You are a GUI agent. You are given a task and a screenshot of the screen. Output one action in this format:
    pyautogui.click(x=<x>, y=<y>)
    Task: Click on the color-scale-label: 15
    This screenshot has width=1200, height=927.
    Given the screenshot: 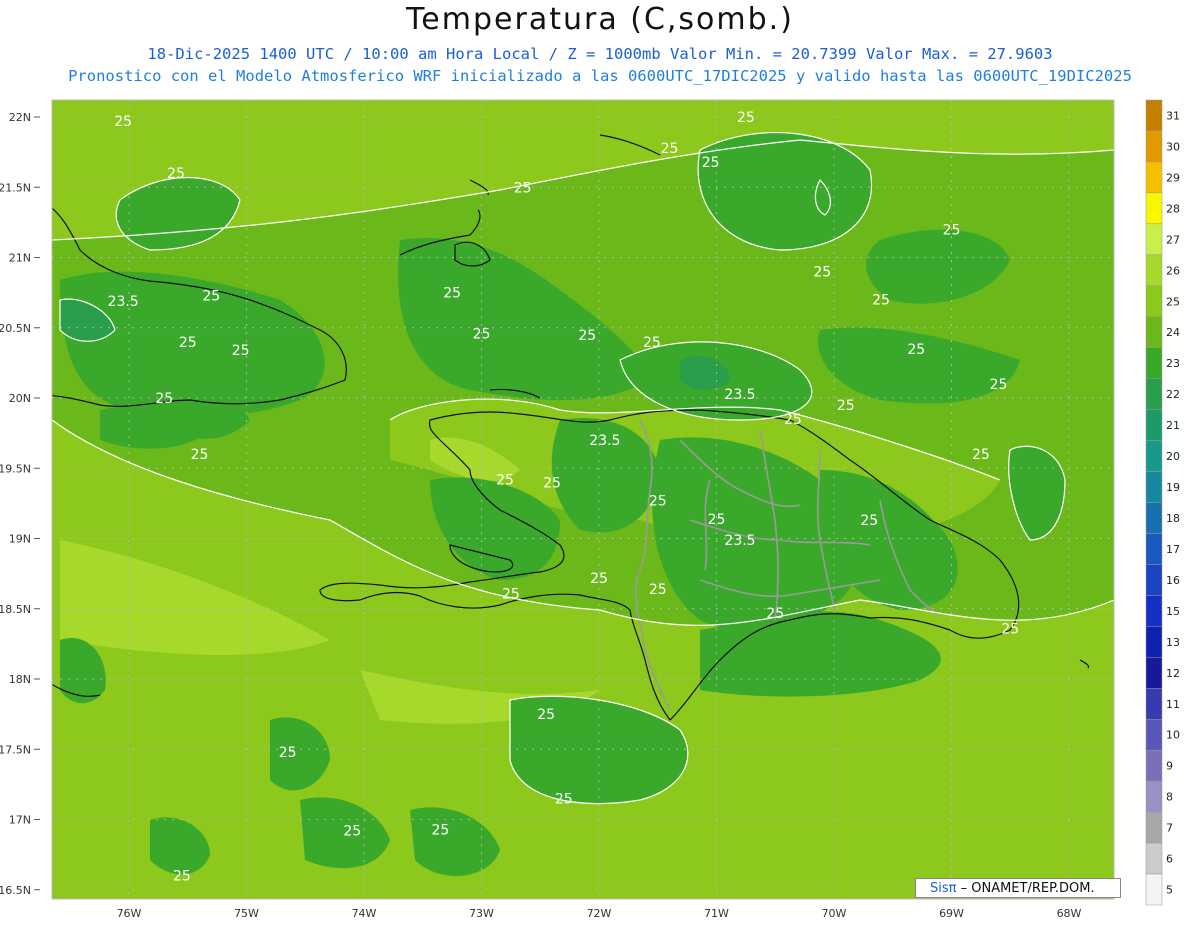 What is the action you would take?
    pyautogui.click(x=1173, y=611)
    